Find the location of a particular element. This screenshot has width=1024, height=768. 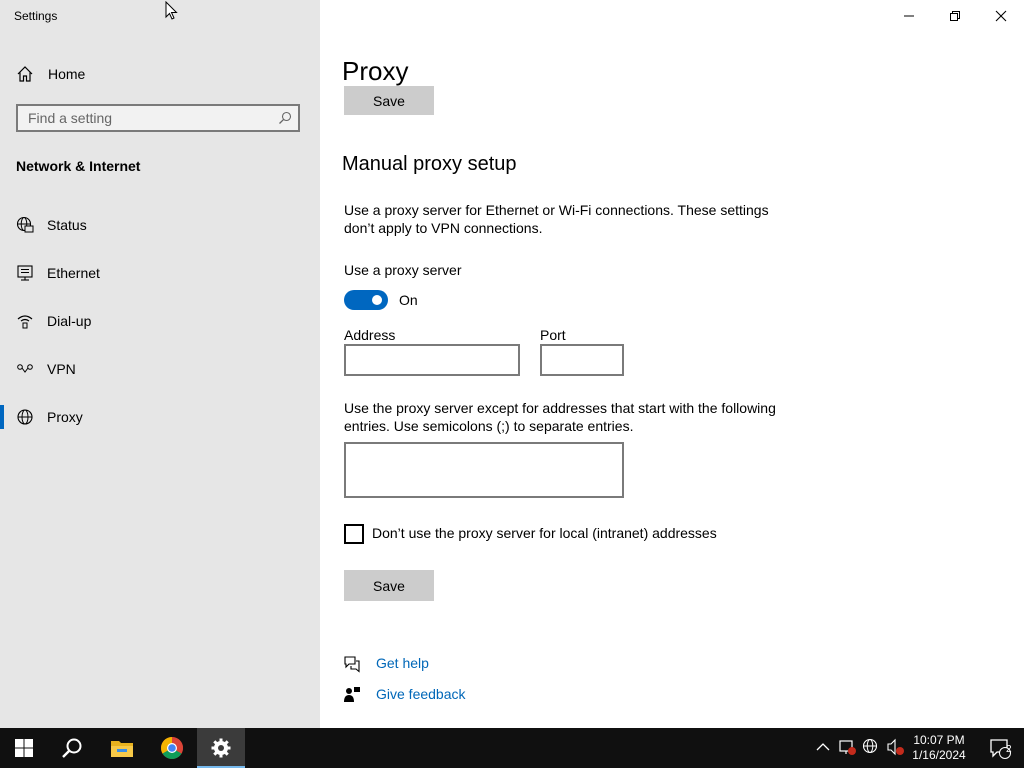

search-box is located at coordinates (158, 118).